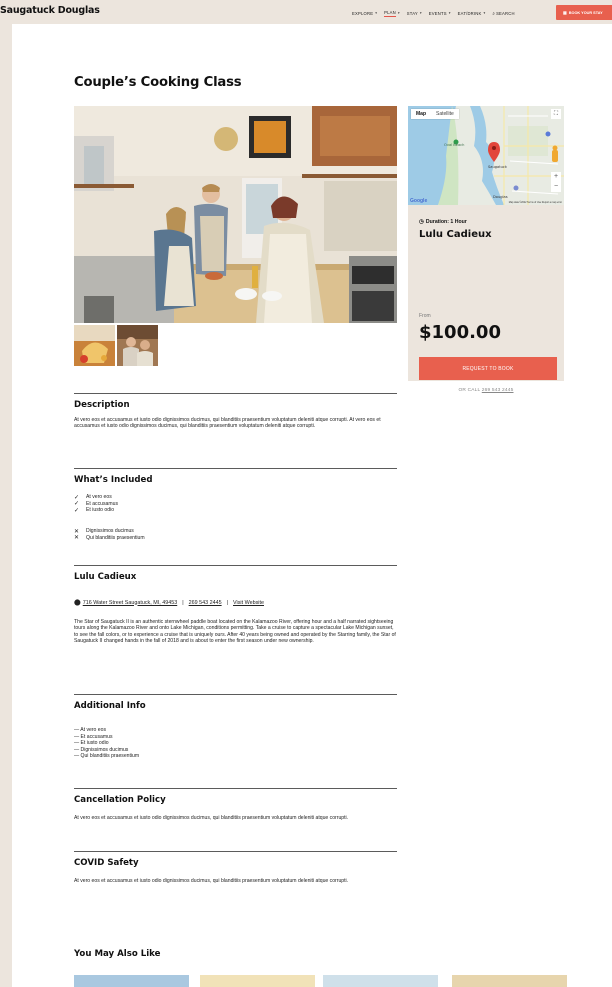 The height and width of the screenshot is (987, 612). I want to click on zoom-out-icon: −, so click(556, 187).